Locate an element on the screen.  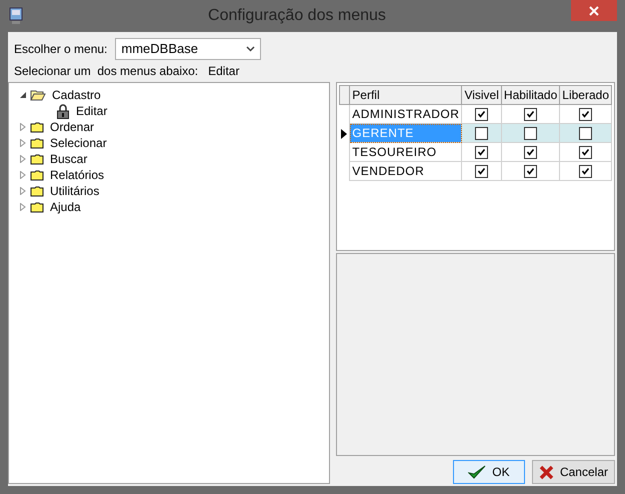
selection-label: Selecionar um dos menus abaixo: is located at coordinates (106, 71).